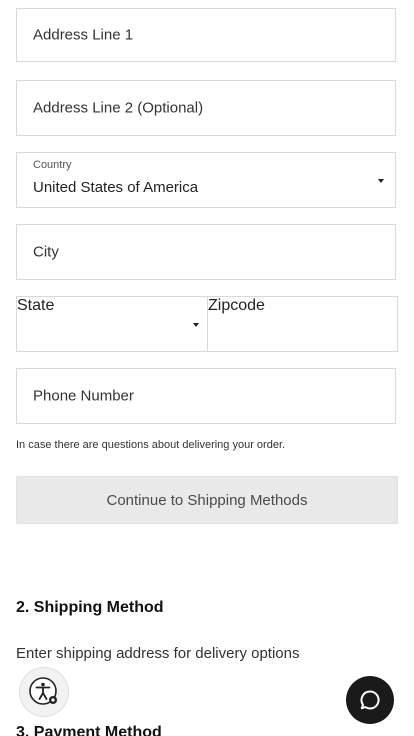 This screenshot has width=414, height=736. What do you see at coordinates (116, 187) in the screenshot?
I see `country-value: United States of America` at bounding box center [116, 187].